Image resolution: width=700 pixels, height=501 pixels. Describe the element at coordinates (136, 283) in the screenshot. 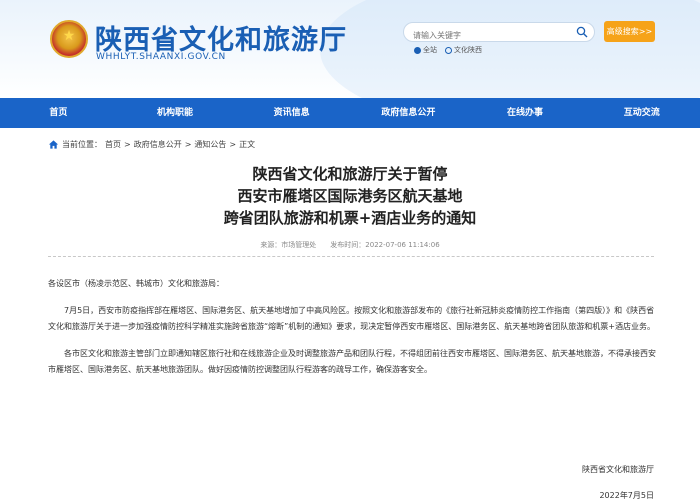

I see `article-salutation: 各设区市（杨凌示范区、韩城市）文化和旅游局：` at that location.